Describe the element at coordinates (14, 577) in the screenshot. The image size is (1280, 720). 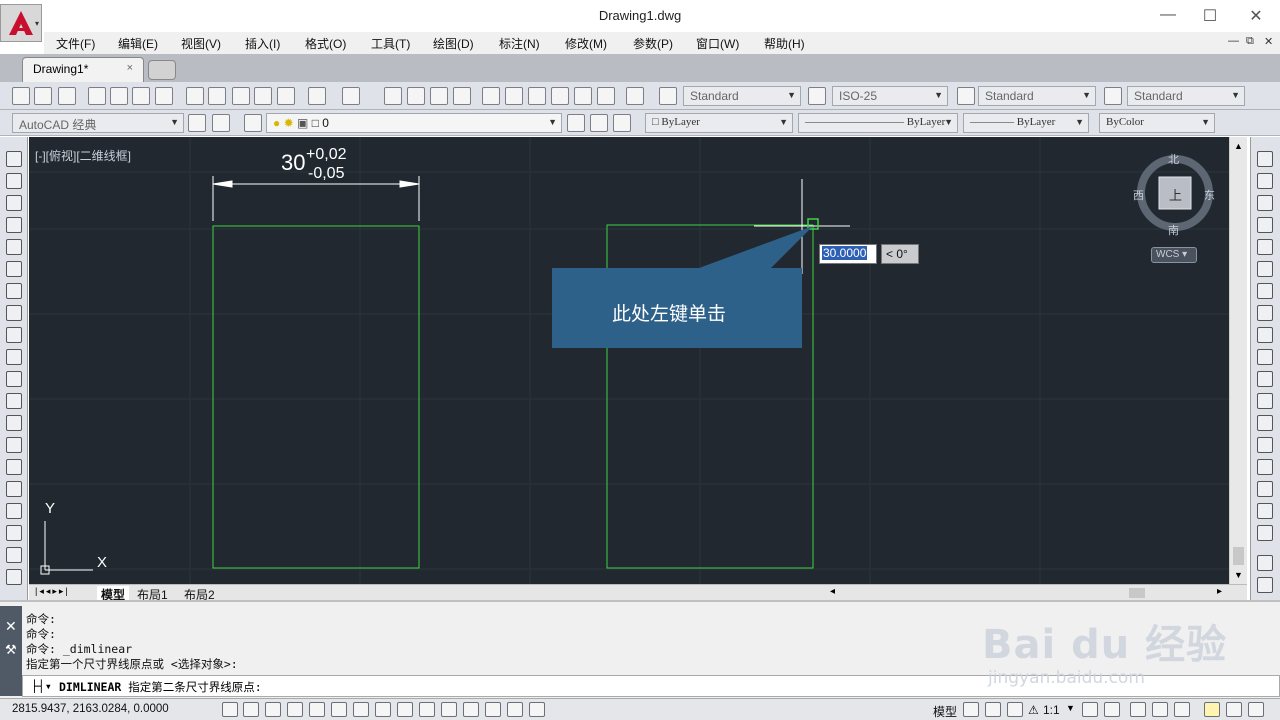
I see `add-selected-icon` at that location.